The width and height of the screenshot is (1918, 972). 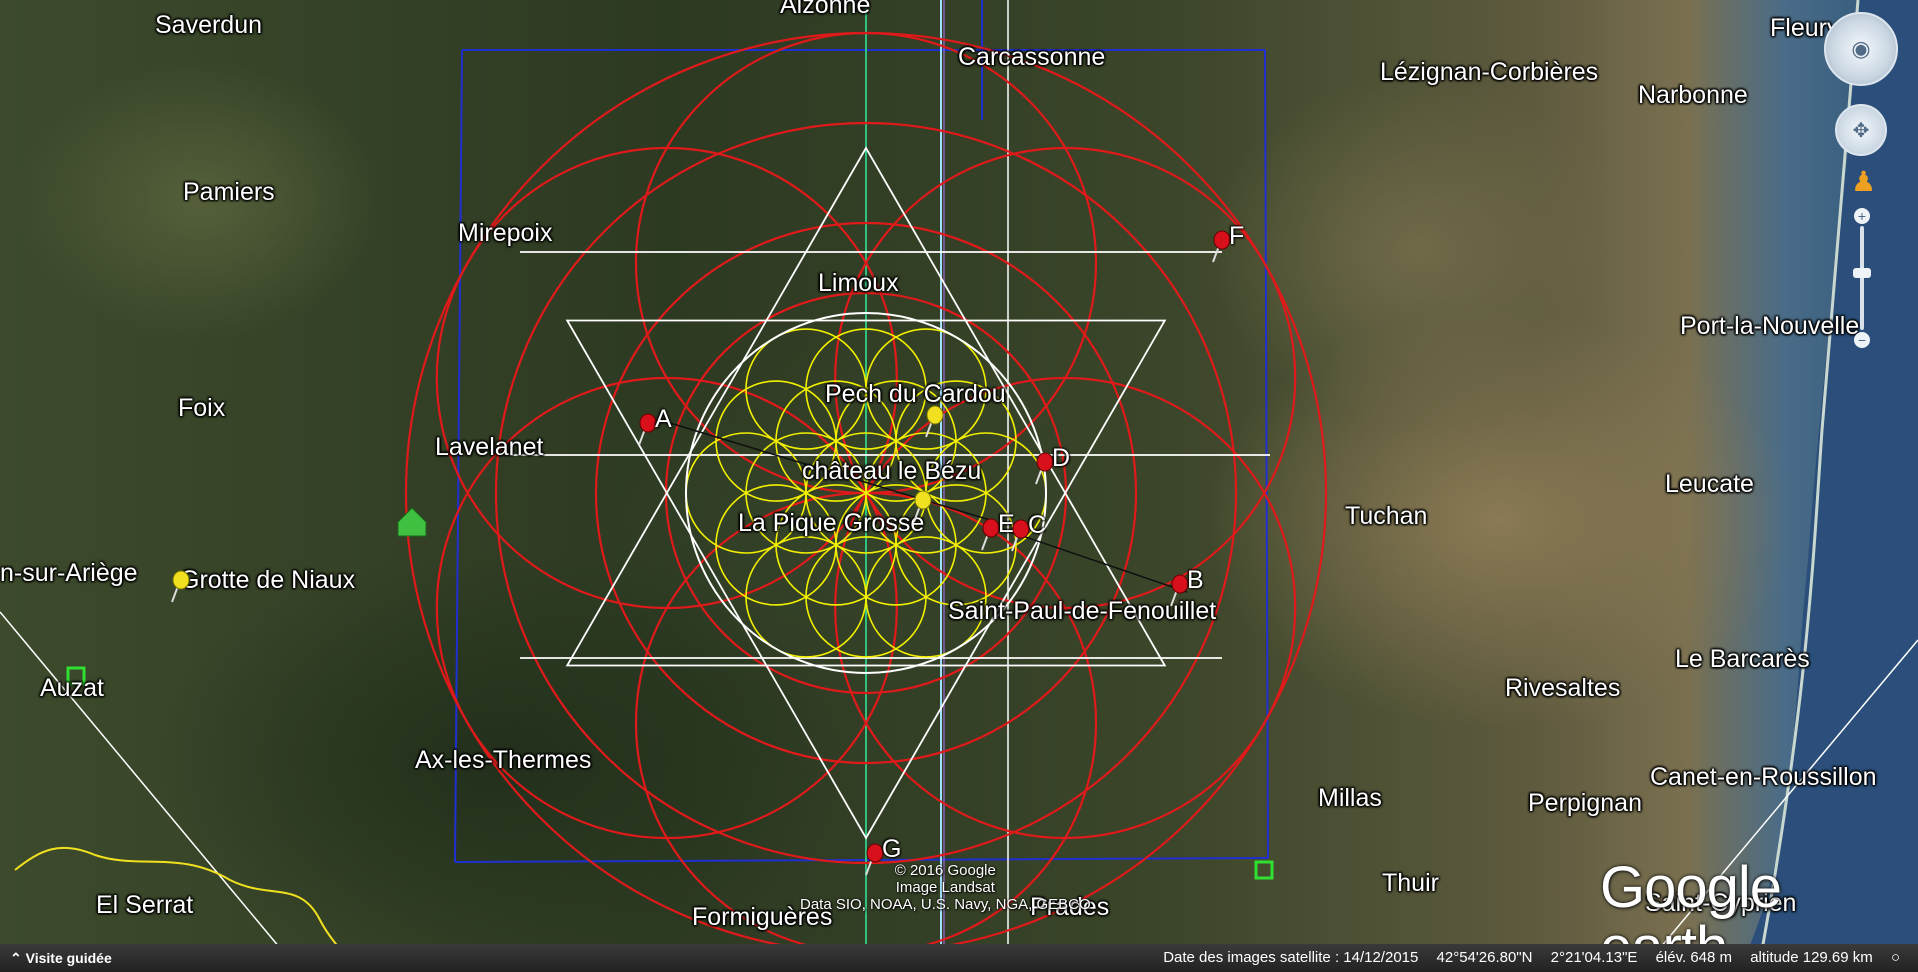 I want to click on elevation: élév. 648 m, so click(x=1694, y=957).